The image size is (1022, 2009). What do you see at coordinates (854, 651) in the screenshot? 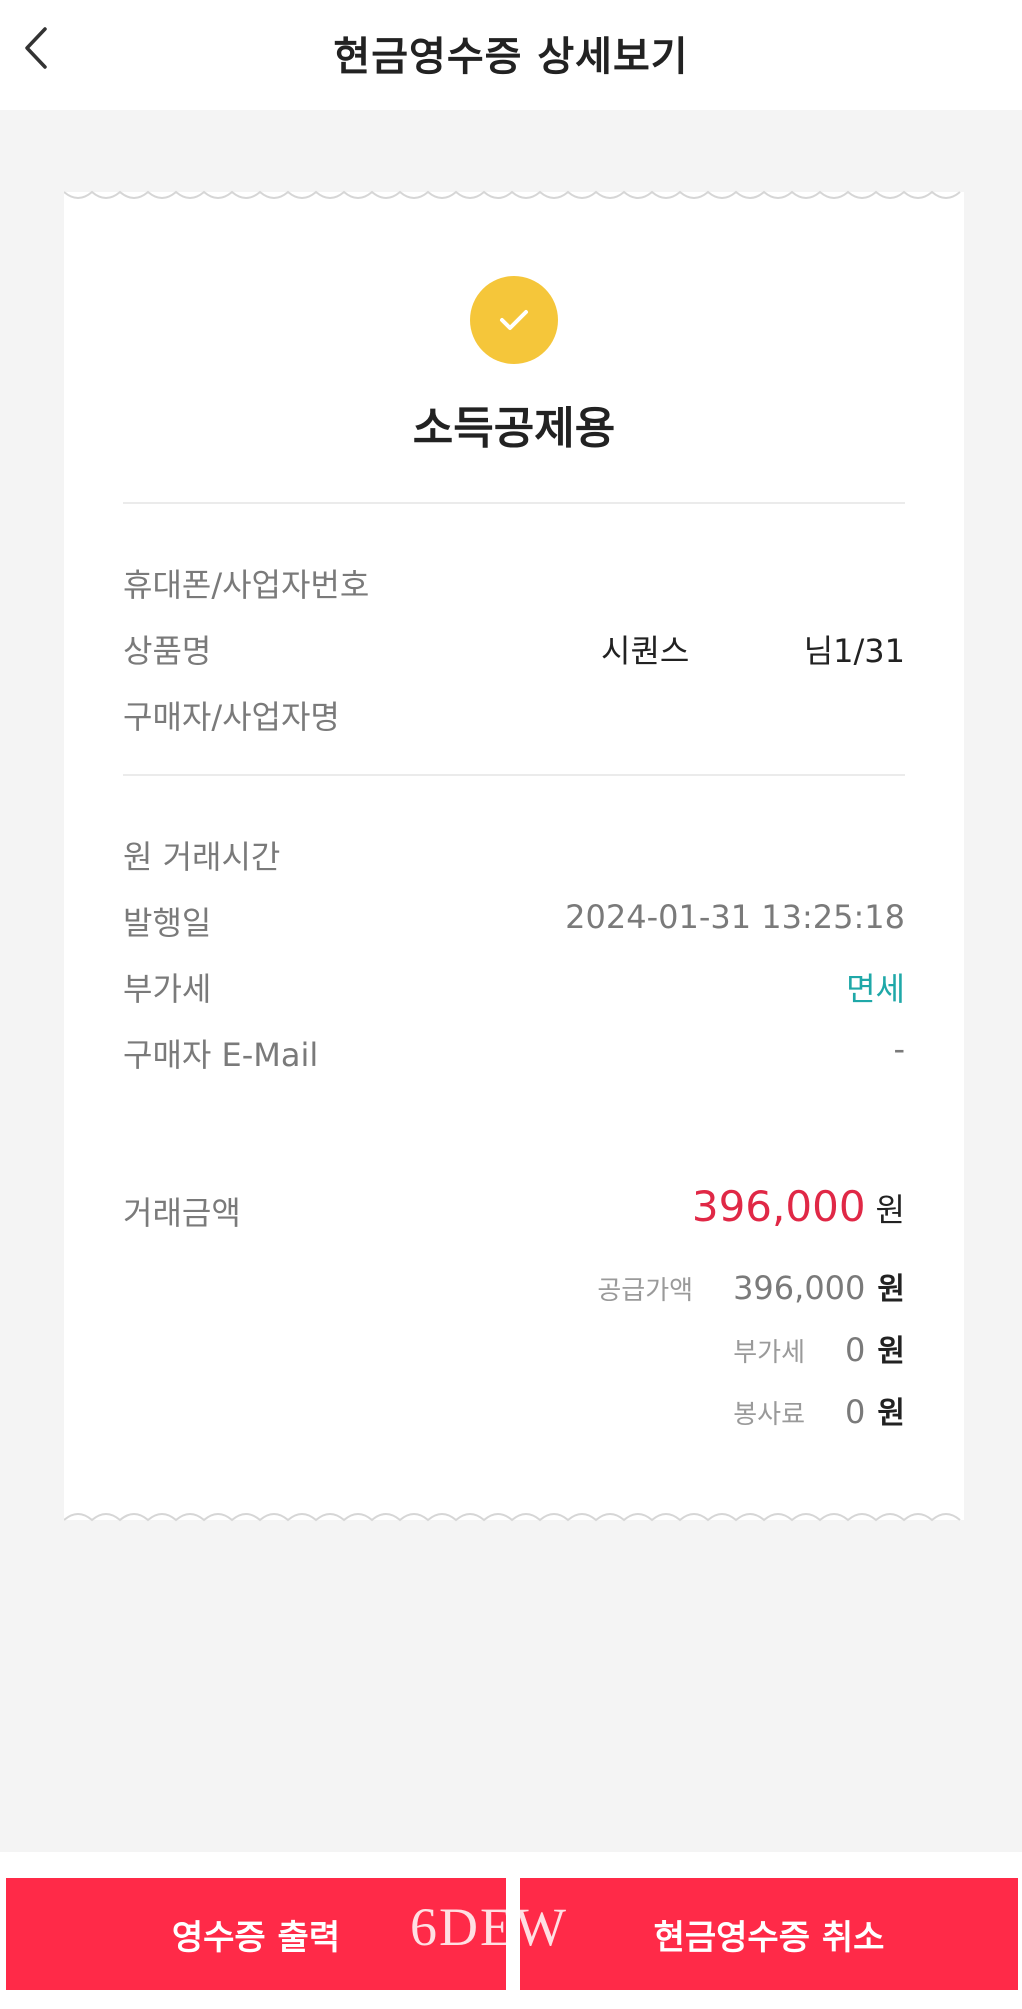
I see `product-suffix: 님1/31` at bounding box center [854, 651].